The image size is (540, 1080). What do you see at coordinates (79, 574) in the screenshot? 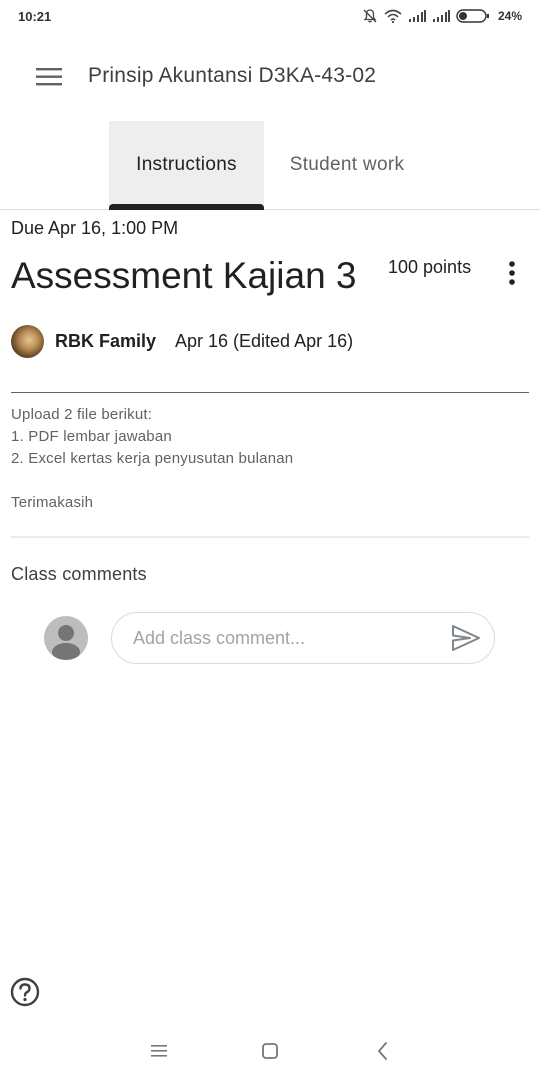
I see `class-comments-header: Class comments` at bounding box center [79, 574].